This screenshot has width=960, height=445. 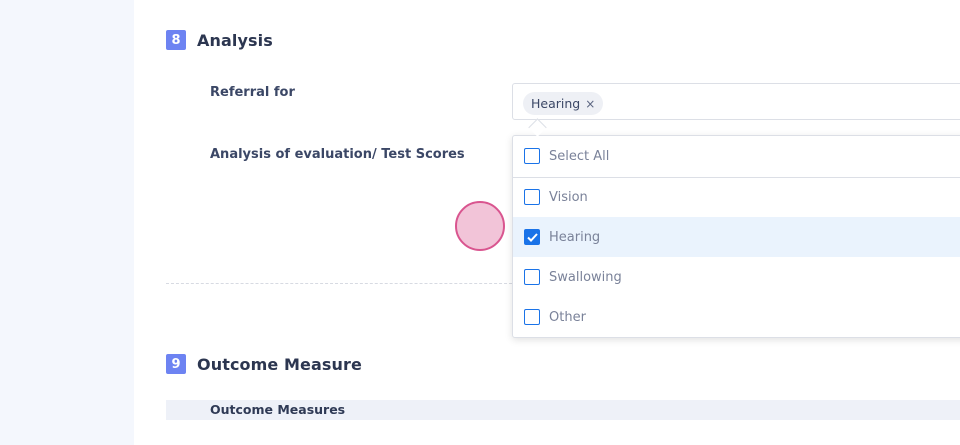 I want to click on section-number-badge: 8, so click(x=176, y=40).